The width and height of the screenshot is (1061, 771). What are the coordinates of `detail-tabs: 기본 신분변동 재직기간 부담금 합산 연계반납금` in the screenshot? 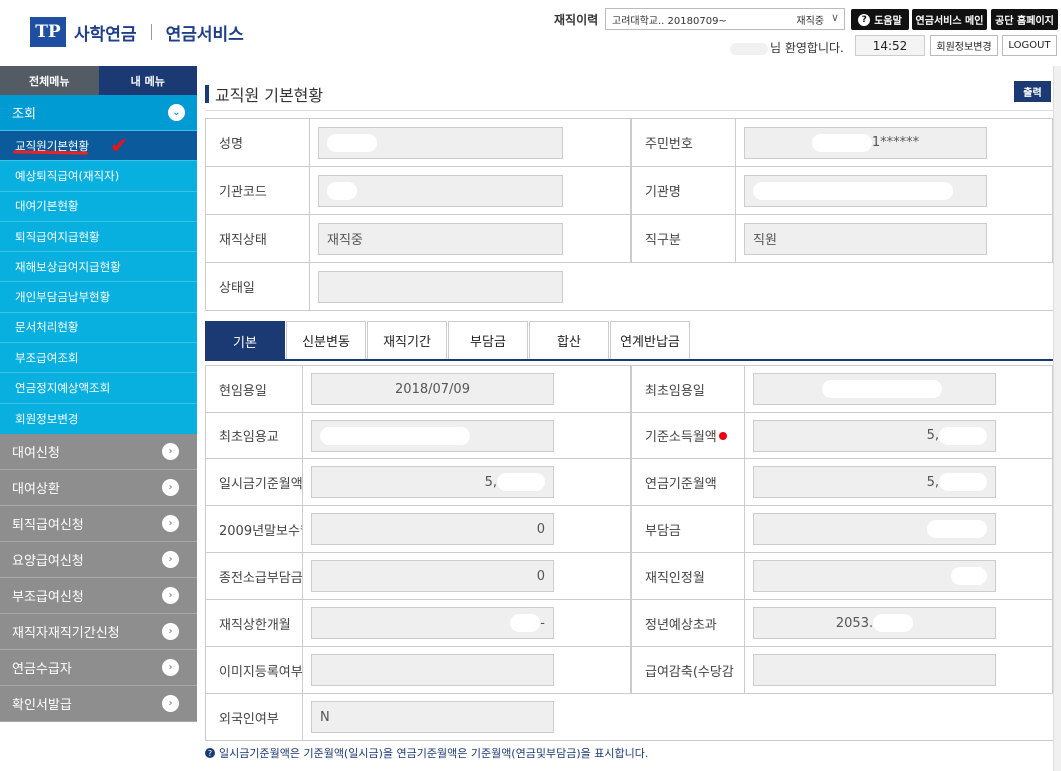 It's located at (629, 341).